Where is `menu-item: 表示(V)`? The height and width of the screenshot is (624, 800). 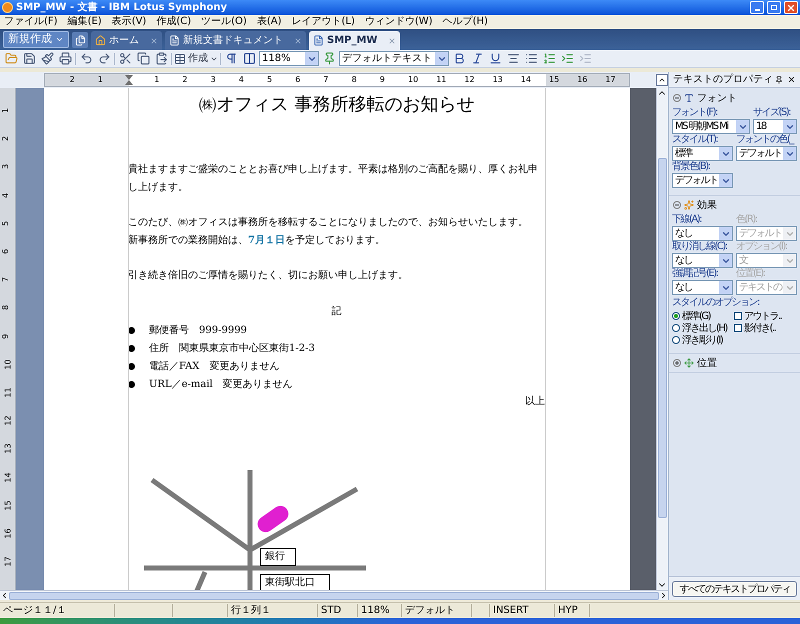
menu-item: 表示(V) is located at coordinates (129, 22).